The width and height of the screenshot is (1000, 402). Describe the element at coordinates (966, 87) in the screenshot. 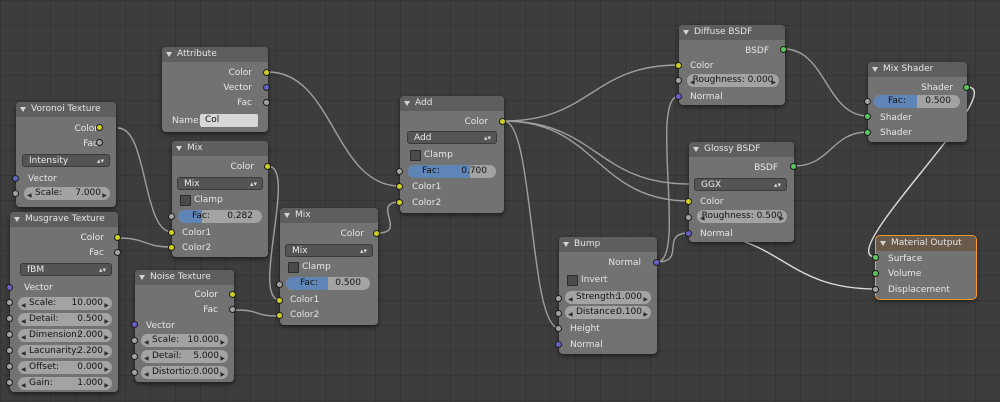

I see `socket-out-shader` at that location.